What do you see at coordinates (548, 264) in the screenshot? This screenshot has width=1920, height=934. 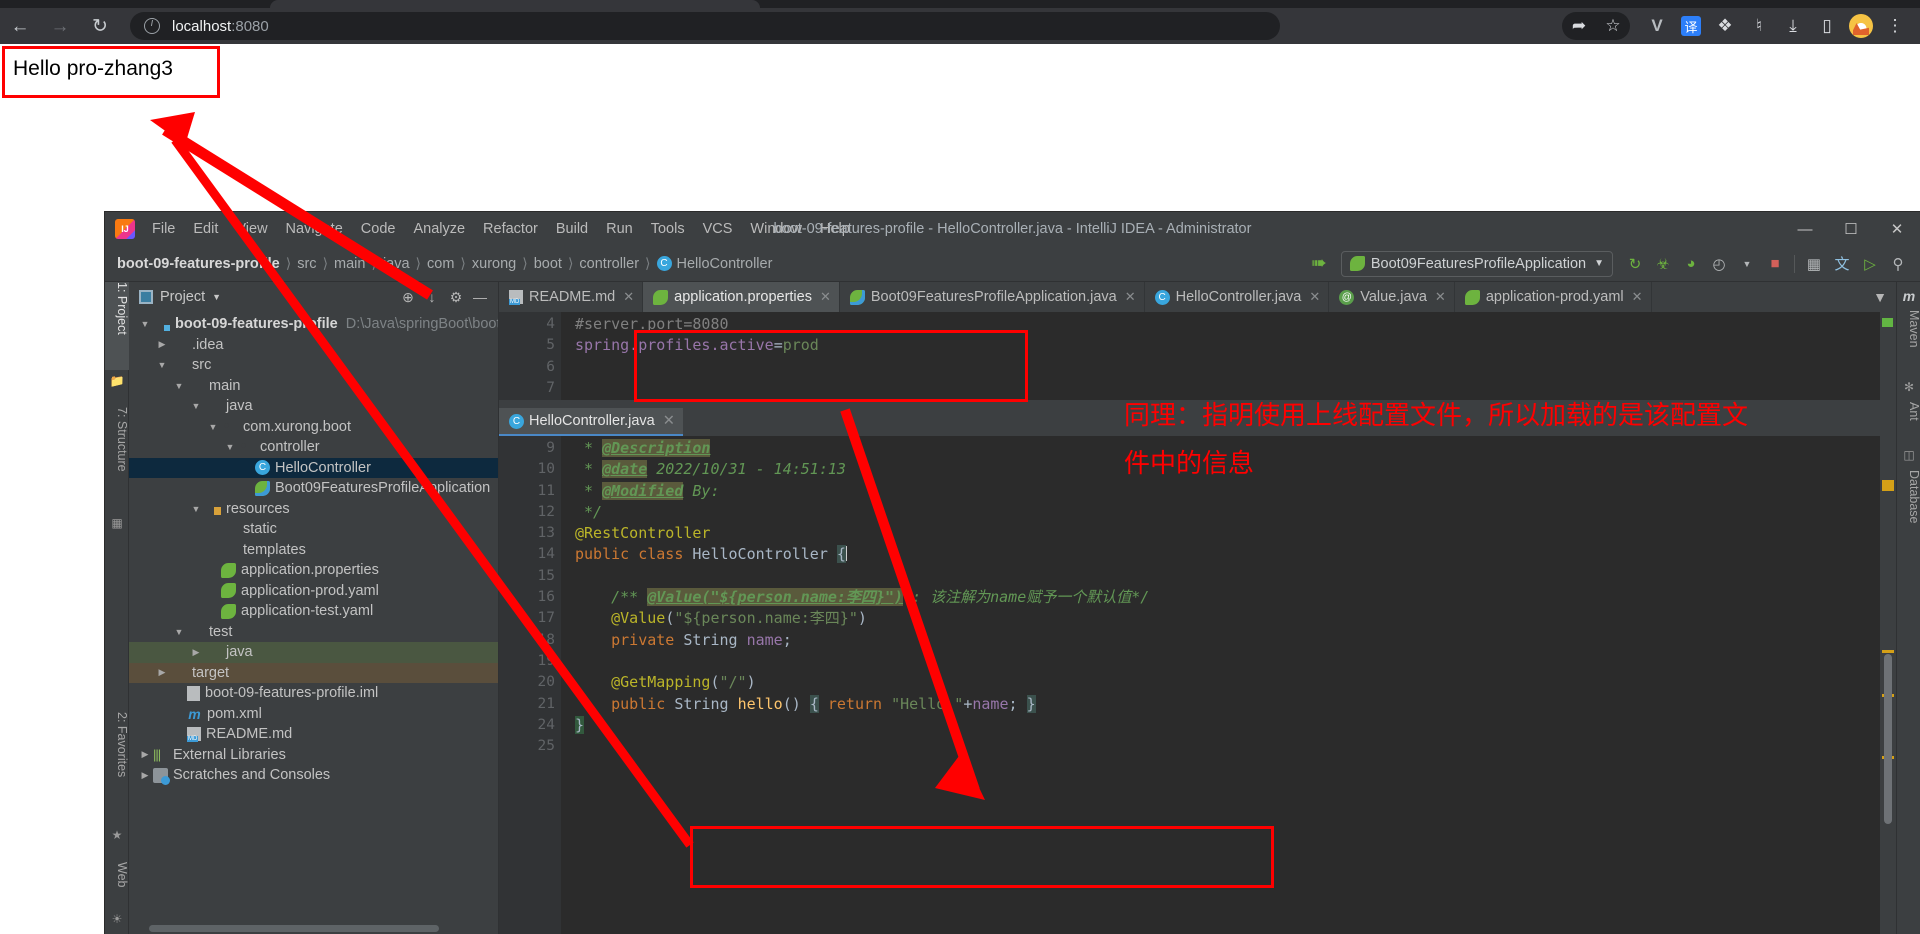 I see `breadcrumb-boot: boot` at bounding box center [548, 264].